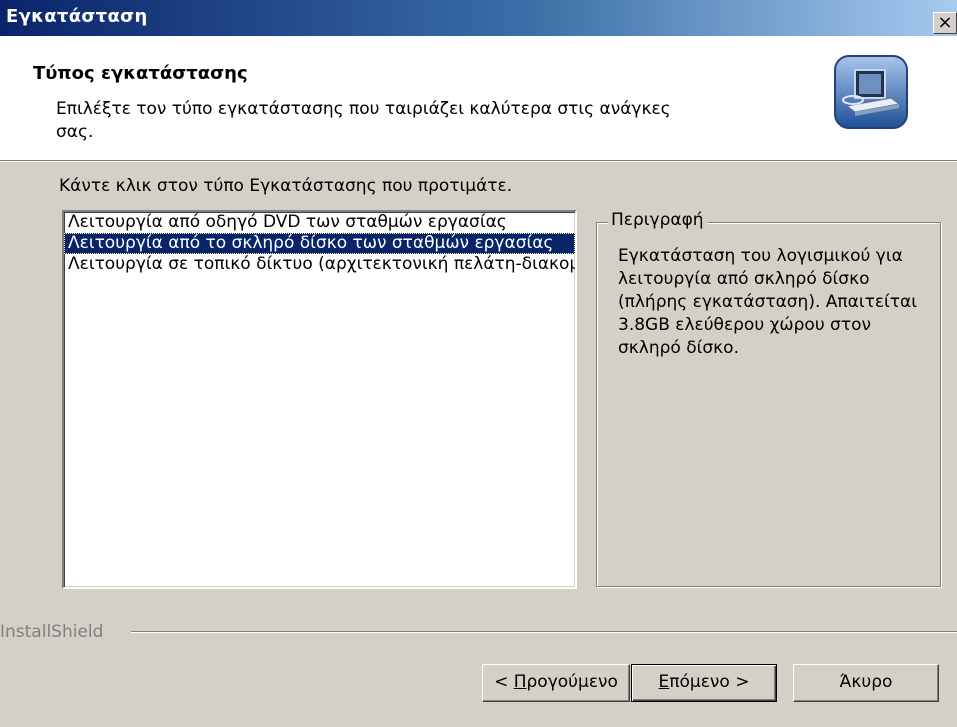  I want to click on close-button: ×, so click(945, 23).